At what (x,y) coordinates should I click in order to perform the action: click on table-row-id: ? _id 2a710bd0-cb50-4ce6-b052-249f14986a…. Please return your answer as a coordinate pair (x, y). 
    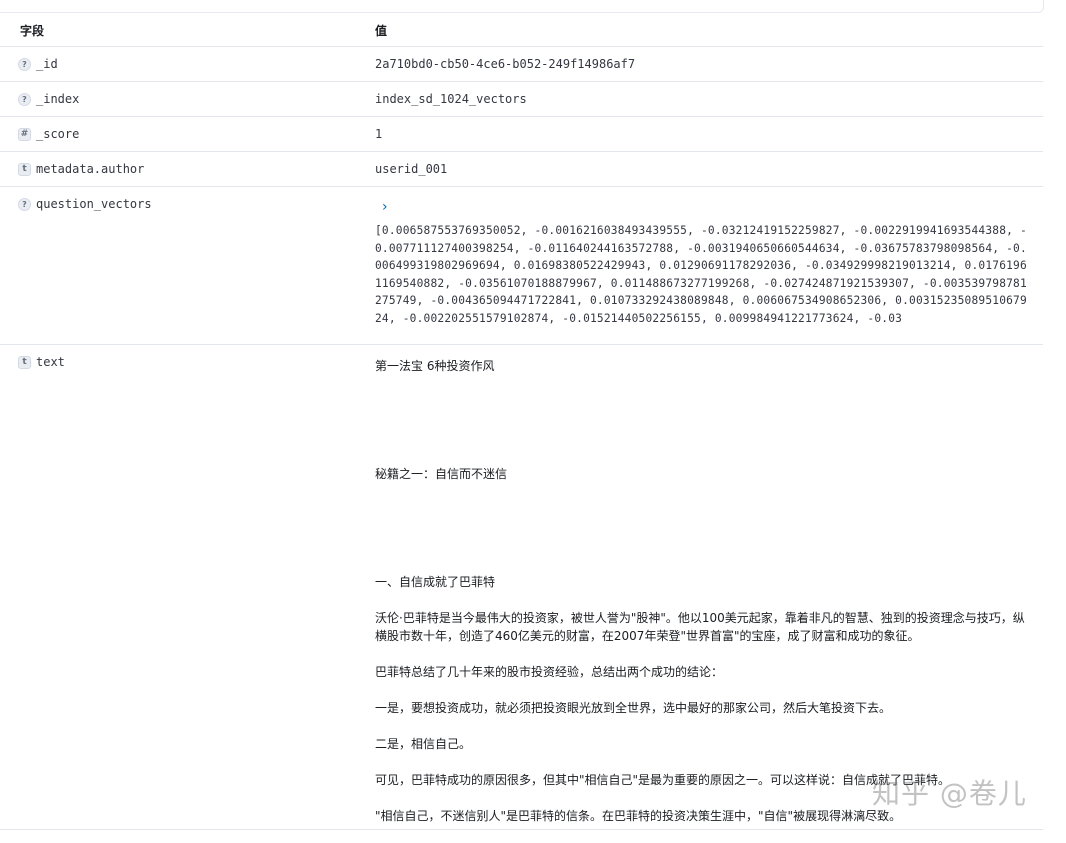
    Looking at the image, I should click on (521, 64).